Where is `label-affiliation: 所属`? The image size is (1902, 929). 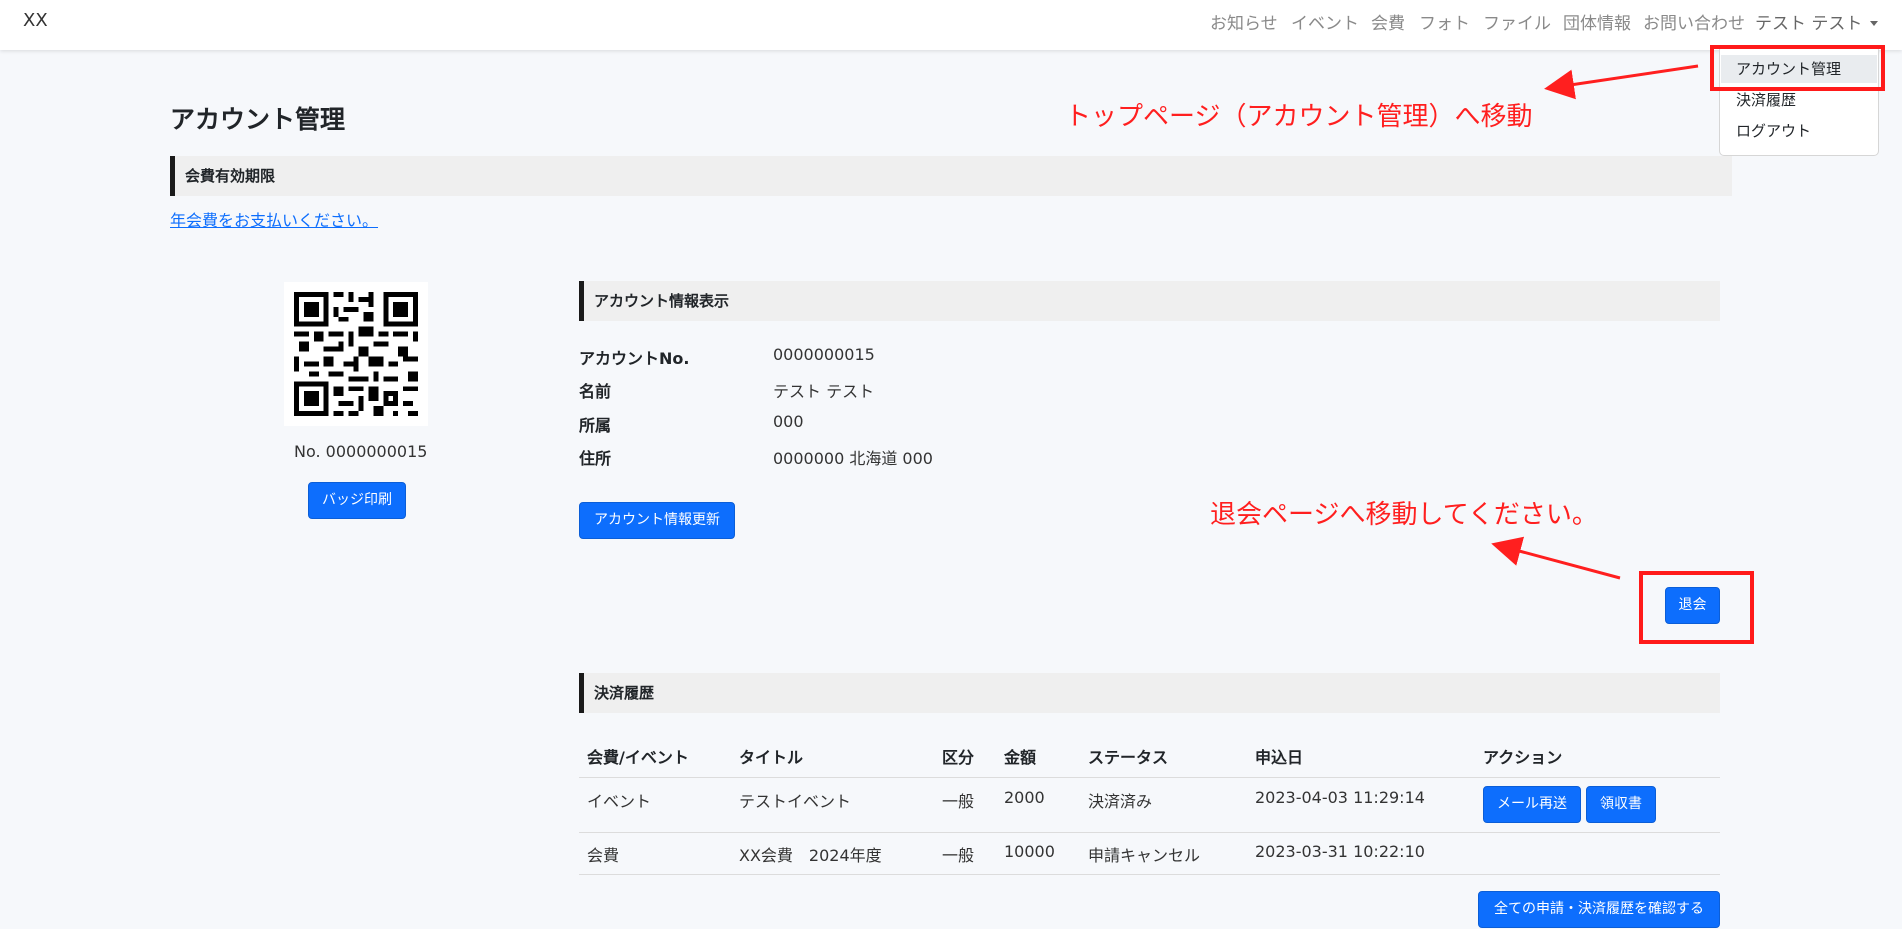 label-affiliation: 所属 is located at coordinates (595, 425).